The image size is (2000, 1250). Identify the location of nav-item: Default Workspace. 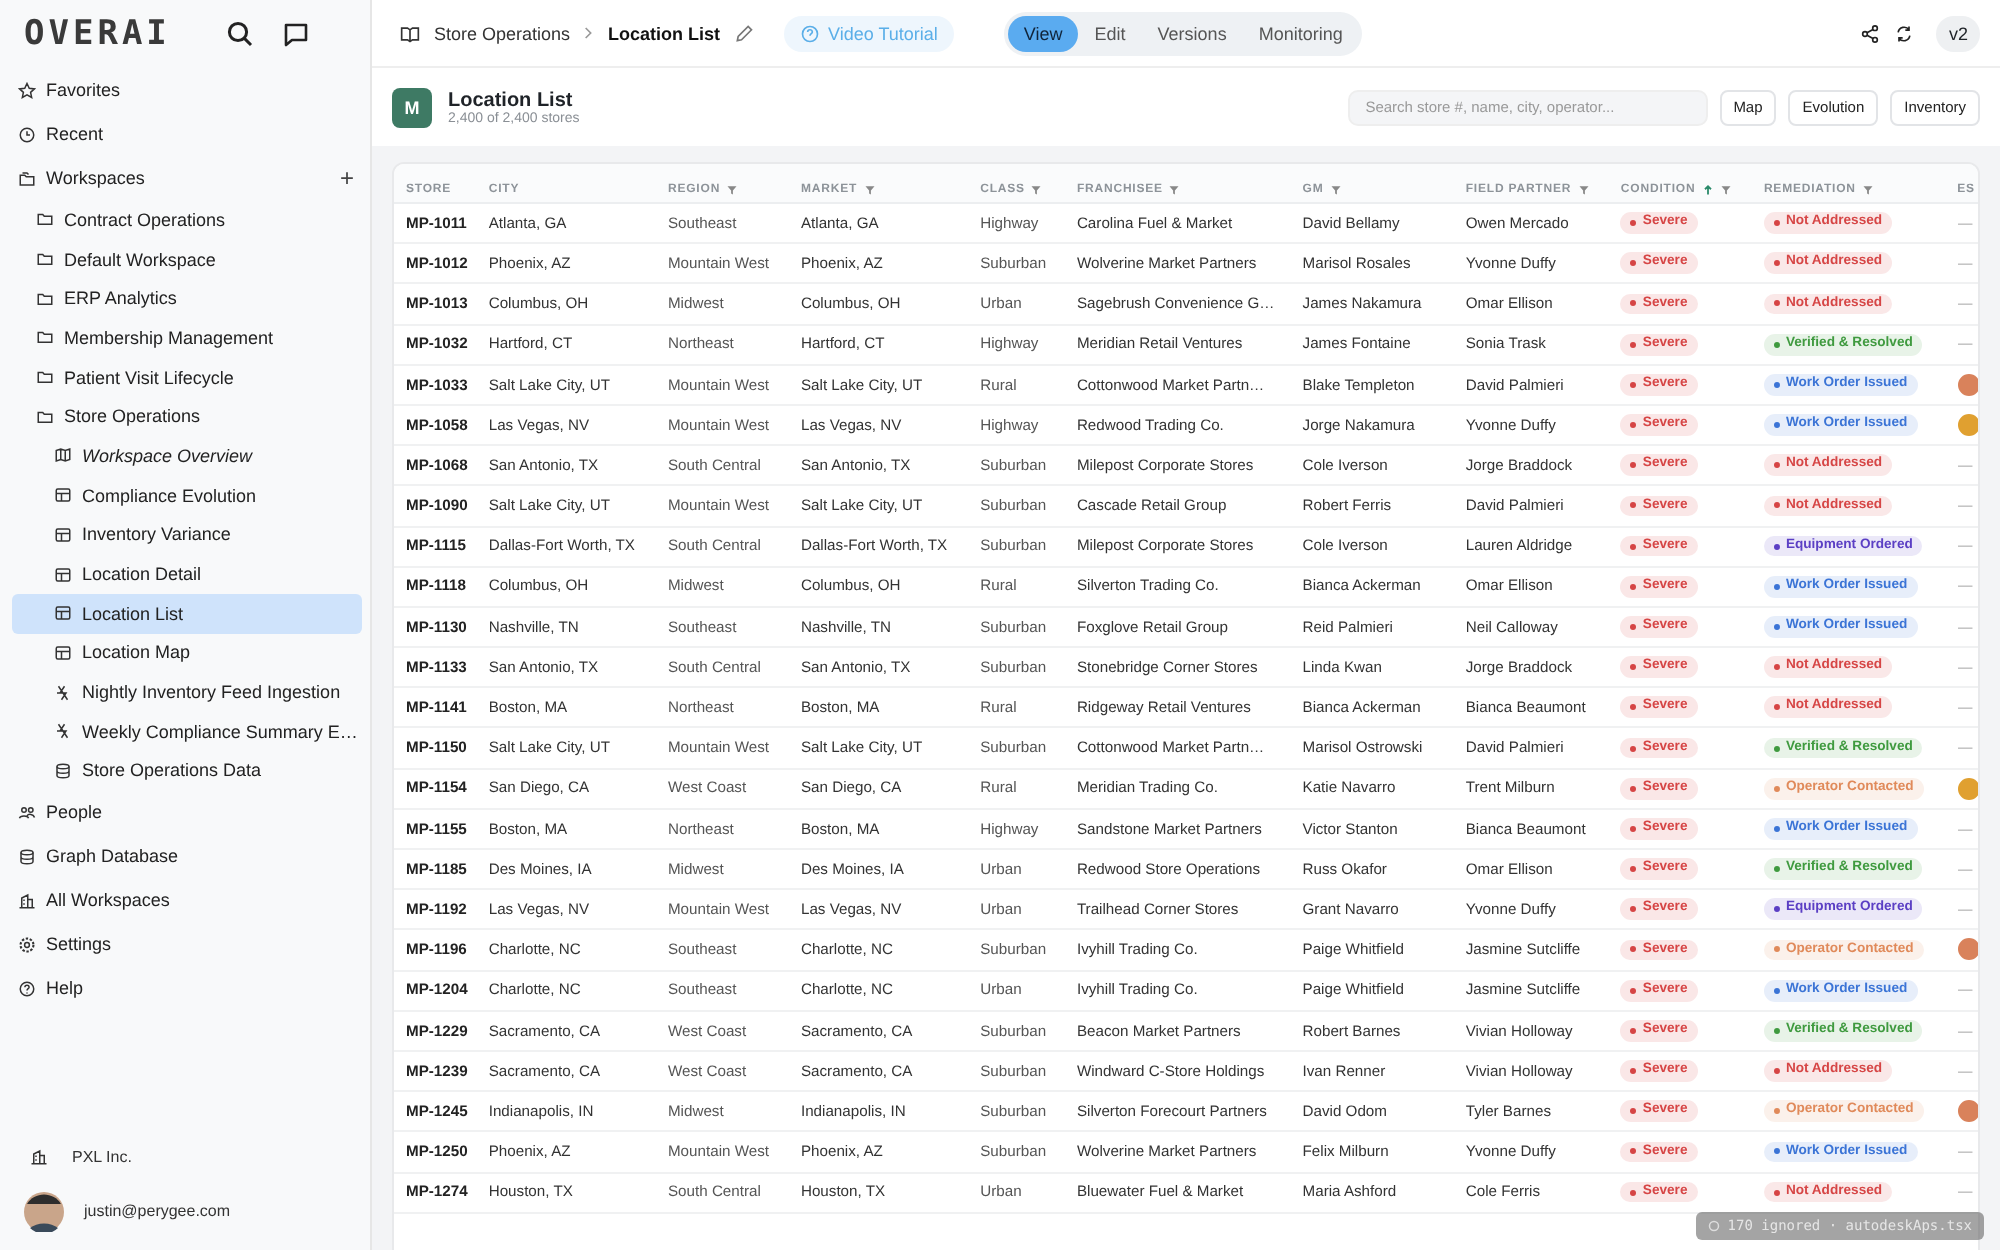
(187, 259).